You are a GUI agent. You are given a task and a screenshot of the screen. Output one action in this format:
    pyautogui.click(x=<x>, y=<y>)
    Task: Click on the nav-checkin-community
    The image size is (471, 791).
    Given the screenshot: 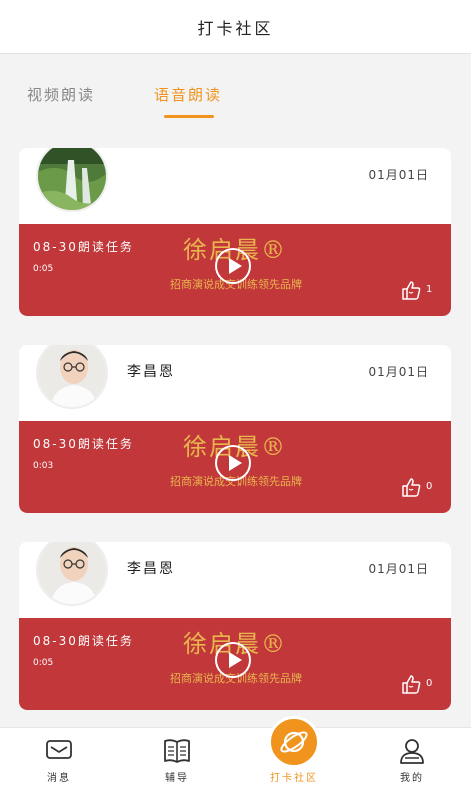 What is the action you would take?
    pyautogui.click(x=294, y=742)
    